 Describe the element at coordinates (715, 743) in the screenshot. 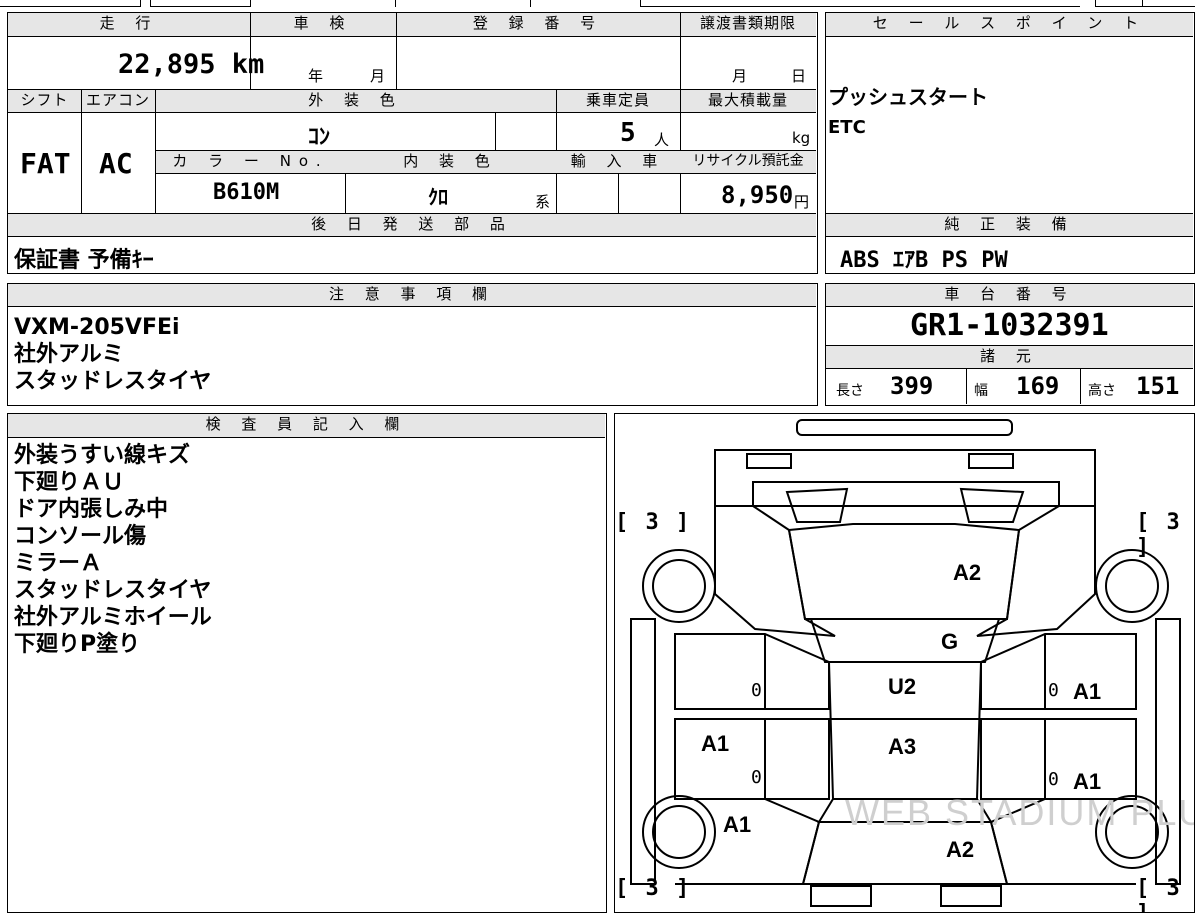

I see `damage-left-rear-door-mark: A1` at that location.